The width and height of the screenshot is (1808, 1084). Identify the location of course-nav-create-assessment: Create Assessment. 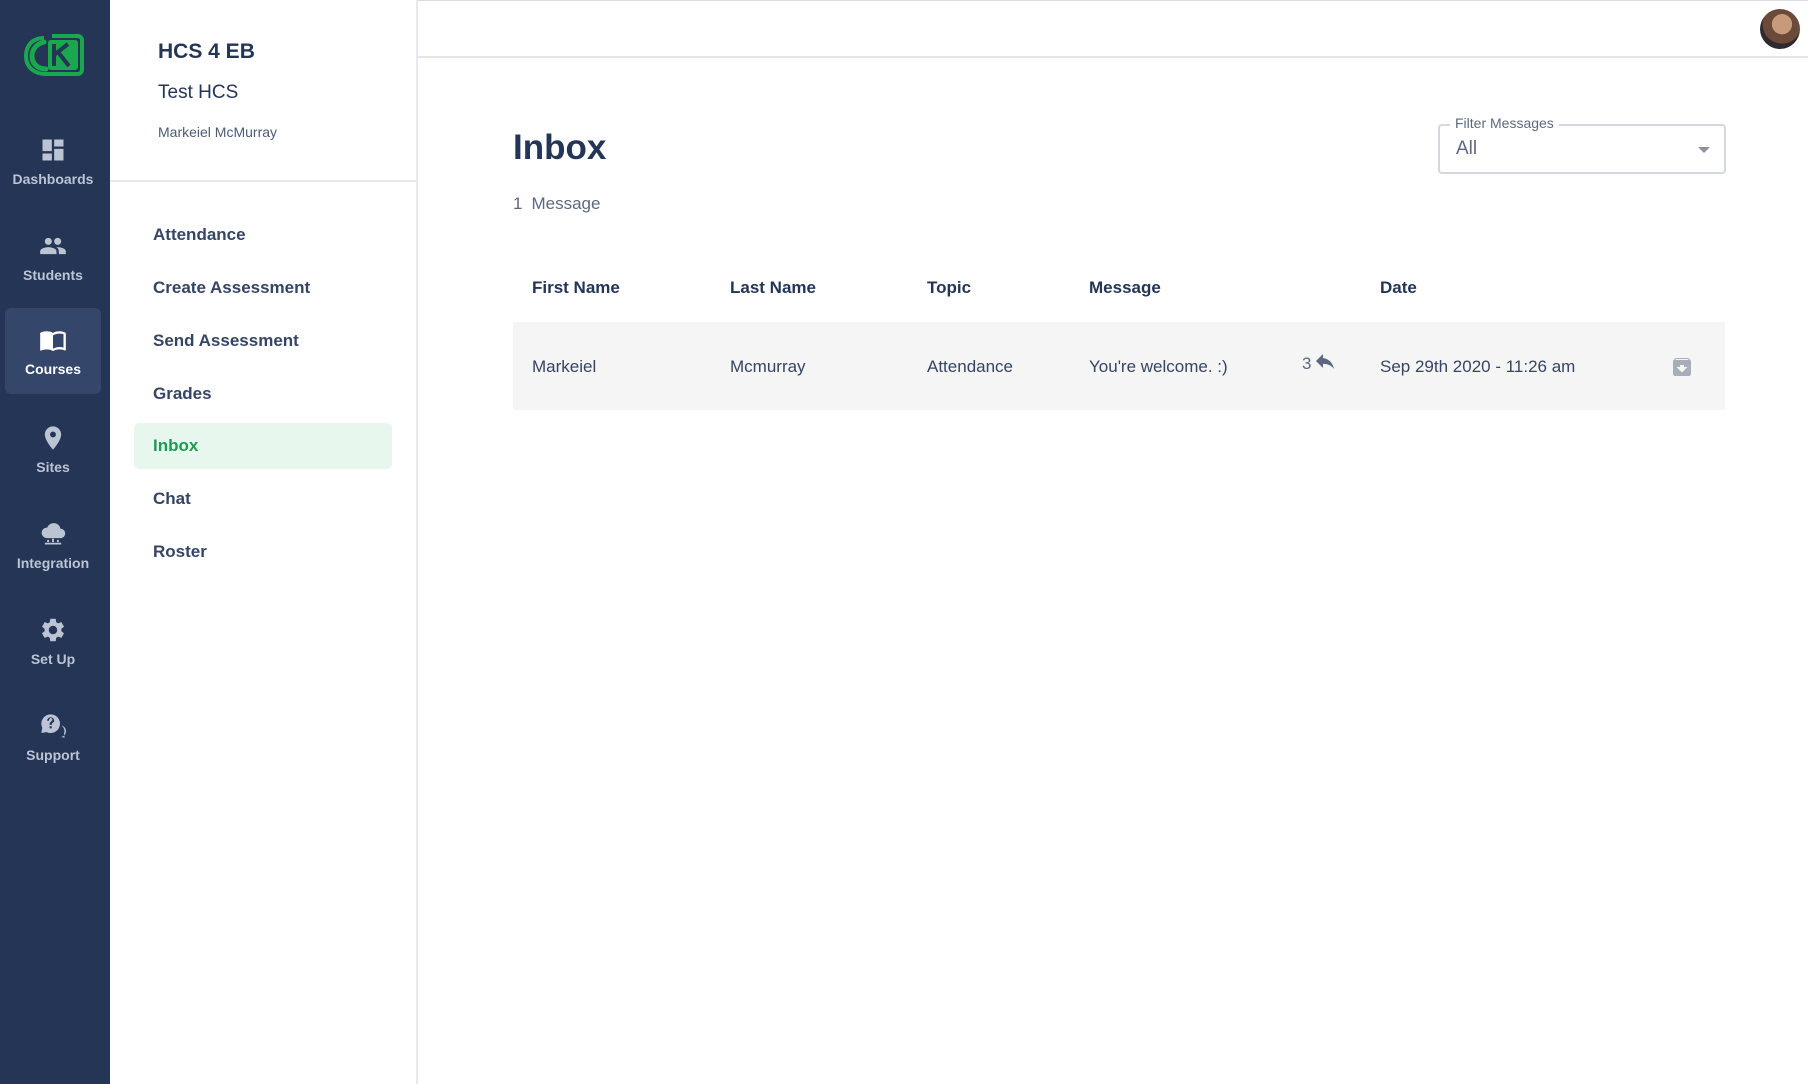
(263, 288).